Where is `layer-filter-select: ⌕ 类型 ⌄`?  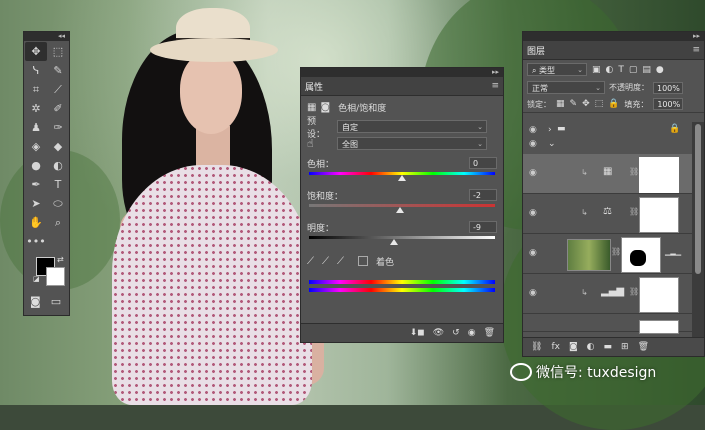
layer-filter-select: ⌕ 类型 ⌄ is located at coordinates (557, 69).